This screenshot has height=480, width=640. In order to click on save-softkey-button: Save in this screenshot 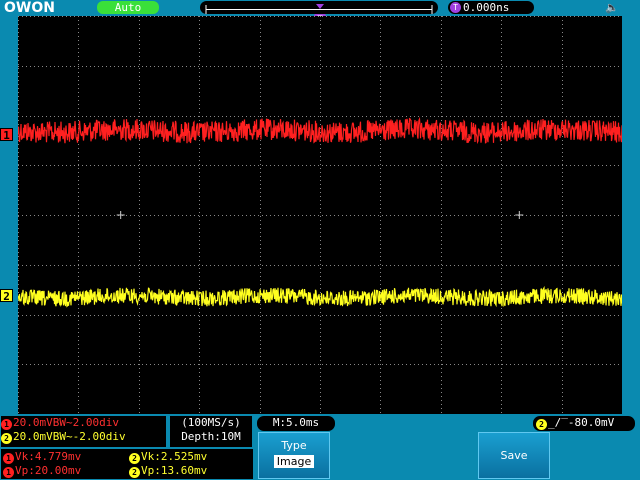, I will do `click(514, 455)`.